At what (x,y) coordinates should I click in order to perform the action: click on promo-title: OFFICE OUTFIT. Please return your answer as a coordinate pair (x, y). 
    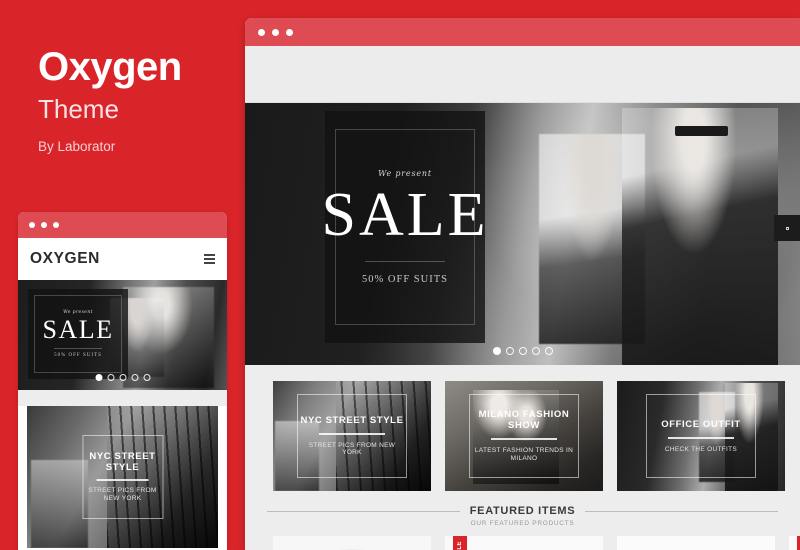
    Looking at the image, I should click on (701, 424).